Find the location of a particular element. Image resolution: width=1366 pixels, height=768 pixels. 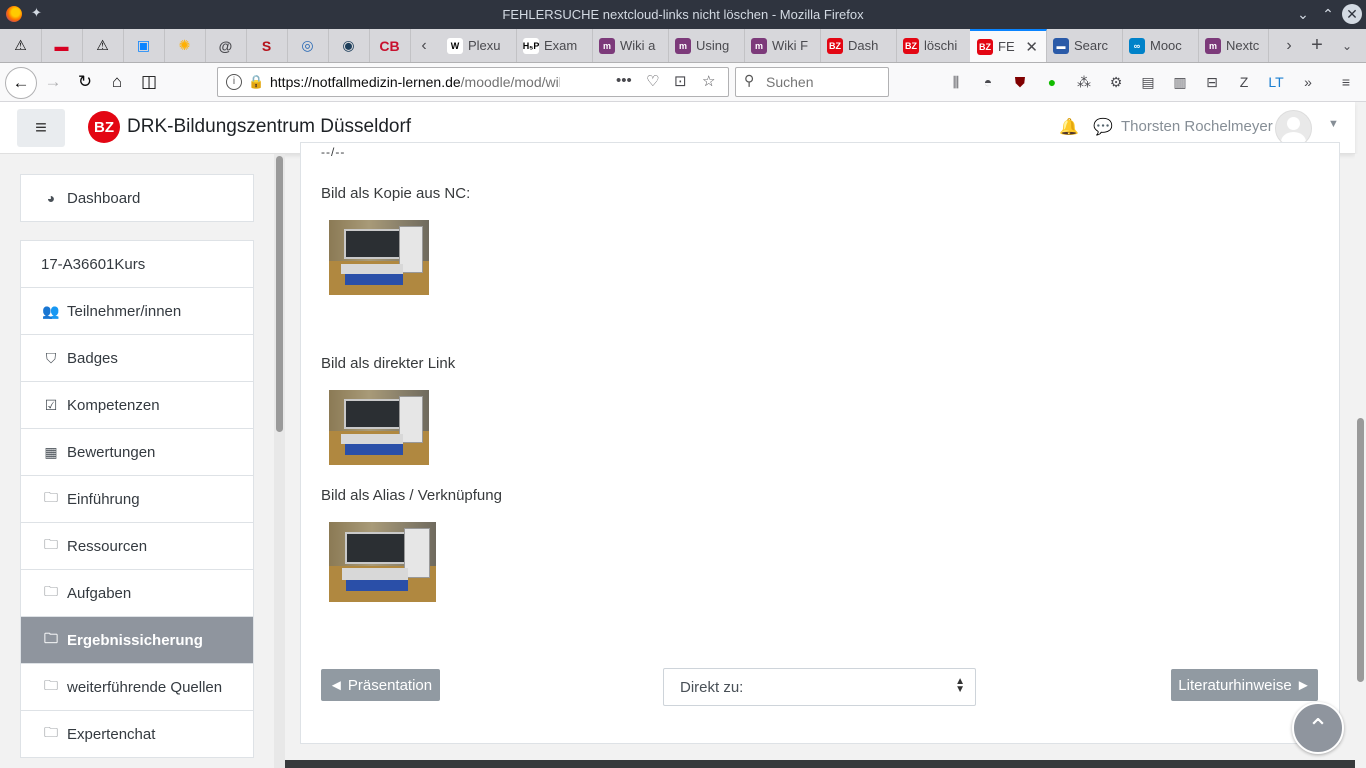

sidebar-item-aufgaben: 🗀 Aufgaben is located at coordinates (137, 592).